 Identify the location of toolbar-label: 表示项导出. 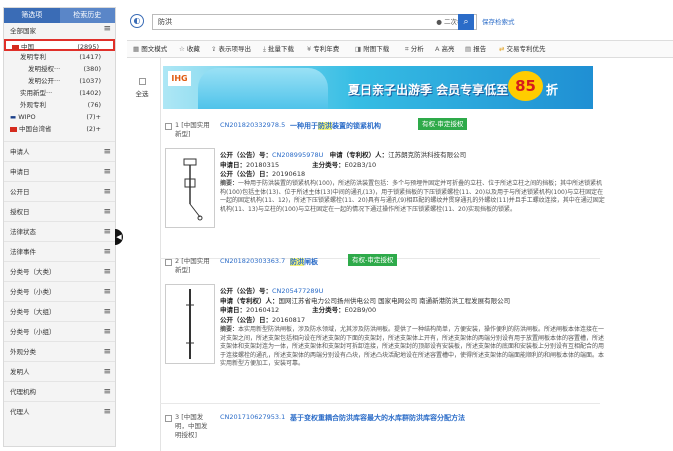
(235, 49).